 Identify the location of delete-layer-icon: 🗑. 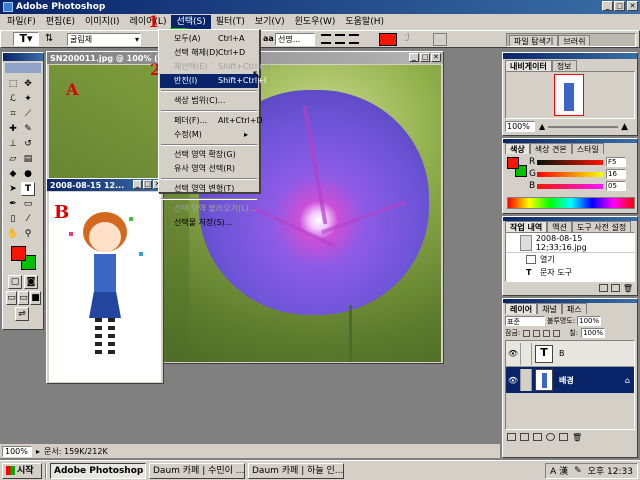
(577, 437).